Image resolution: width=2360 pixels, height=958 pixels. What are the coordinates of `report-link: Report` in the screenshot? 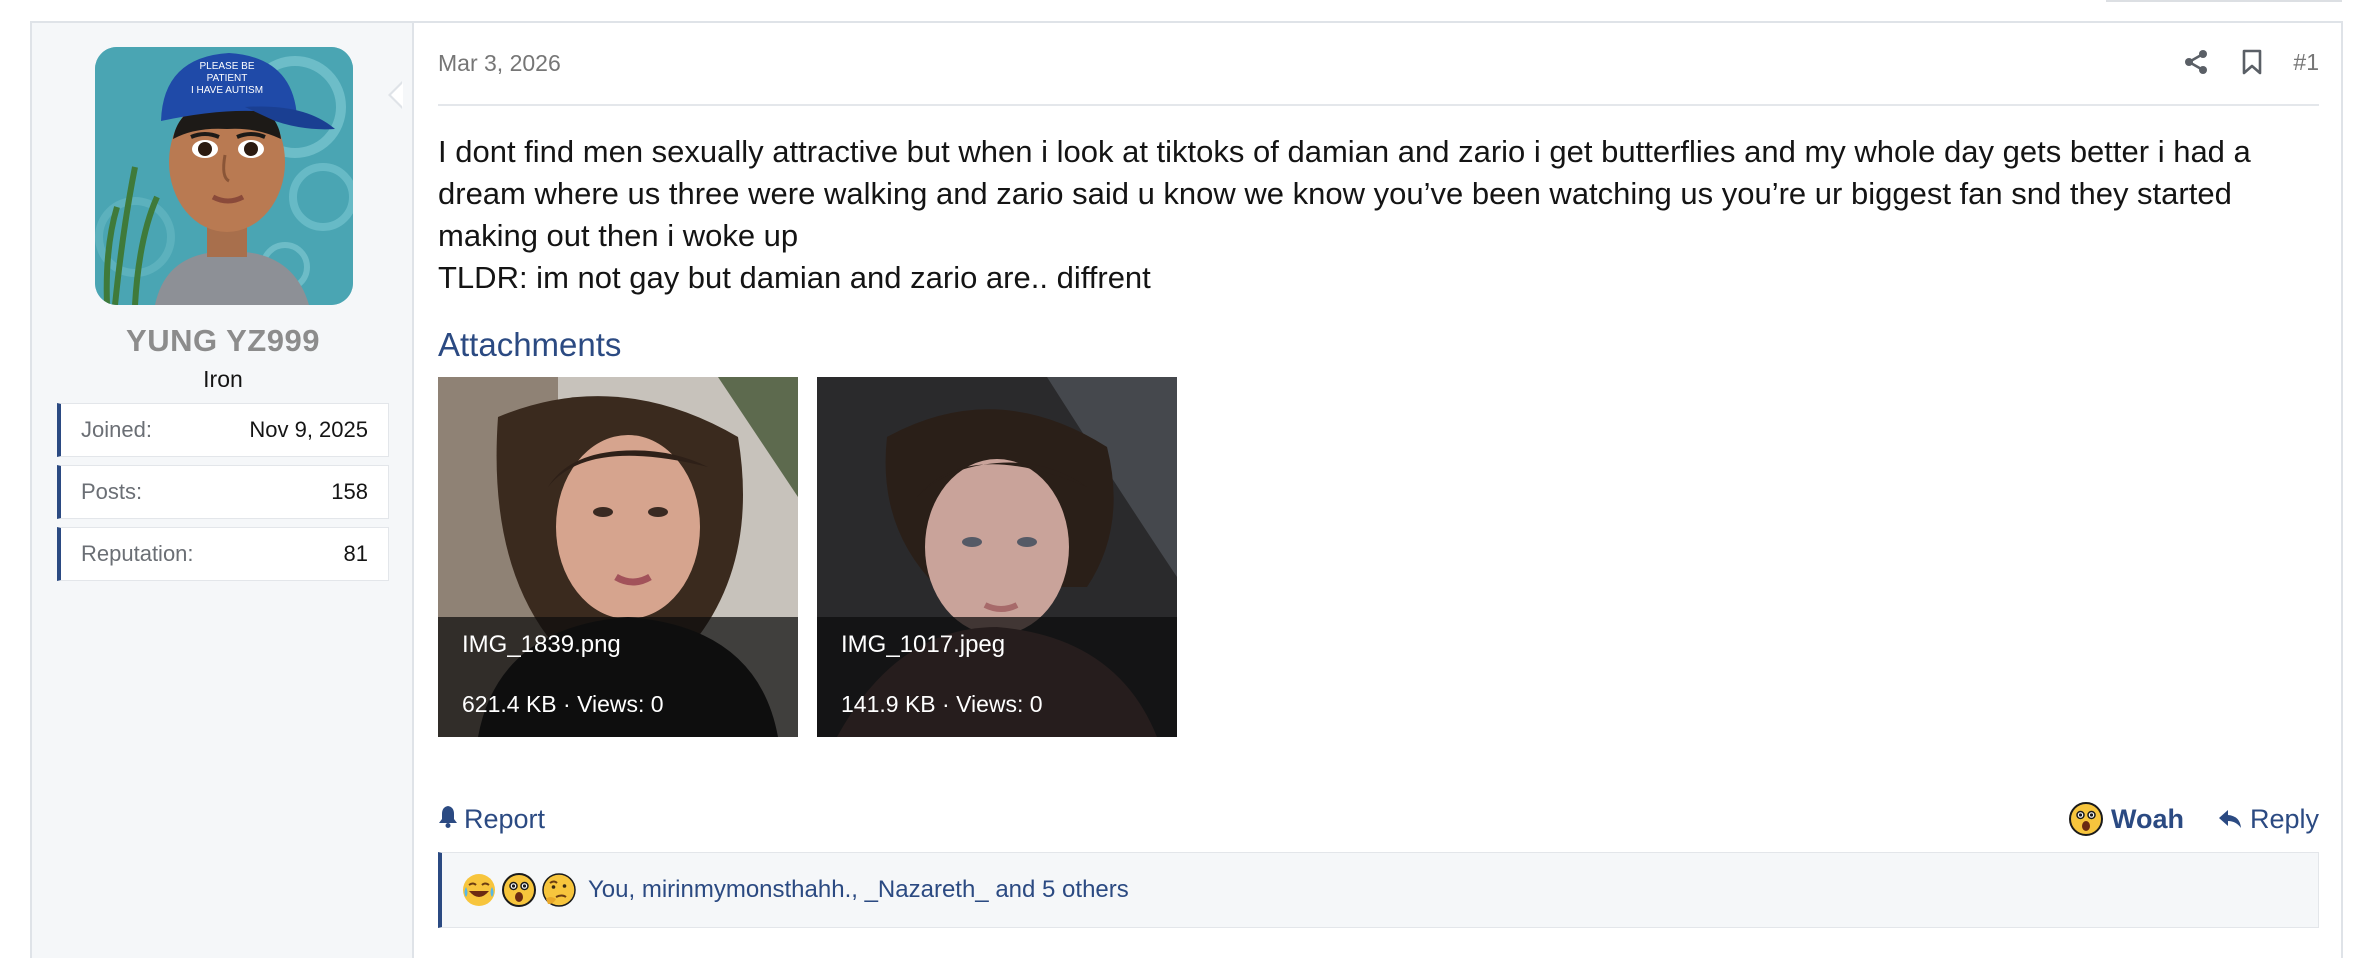 It's located at (491, 819).